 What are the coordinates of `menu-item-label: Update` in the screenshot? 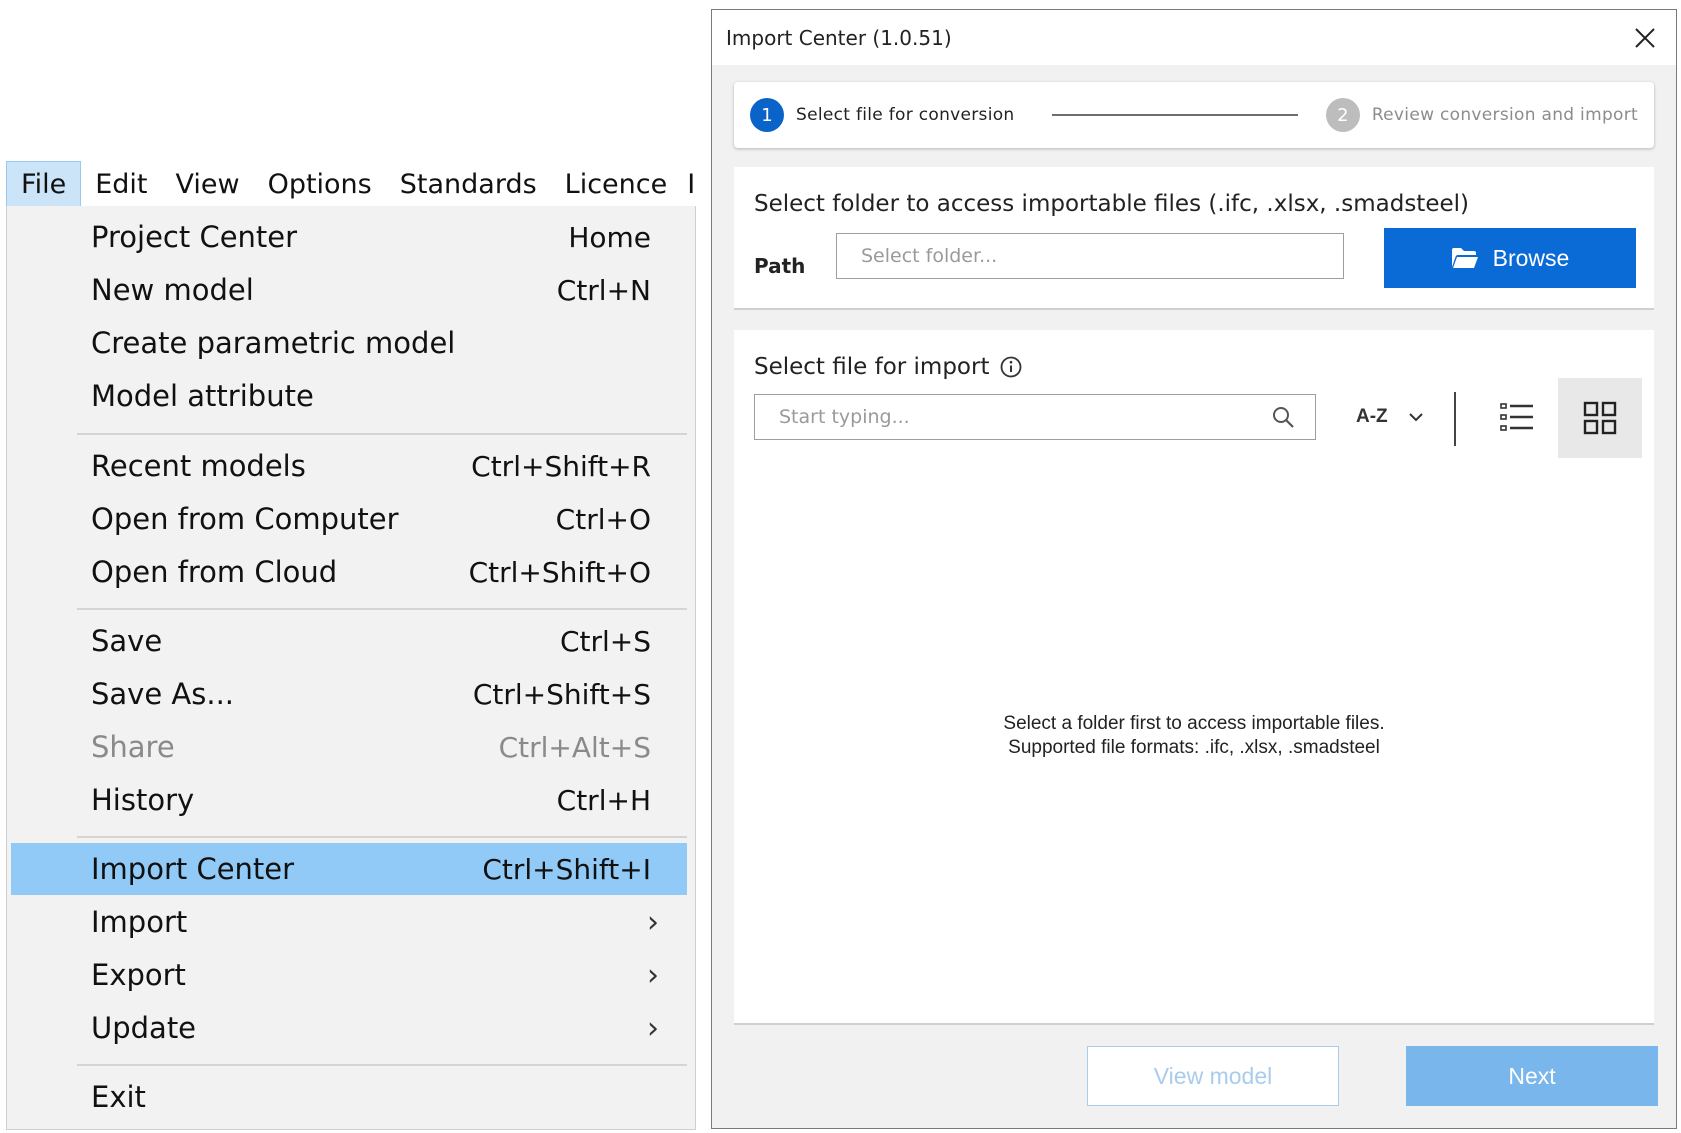 It's located at (144, 1028).